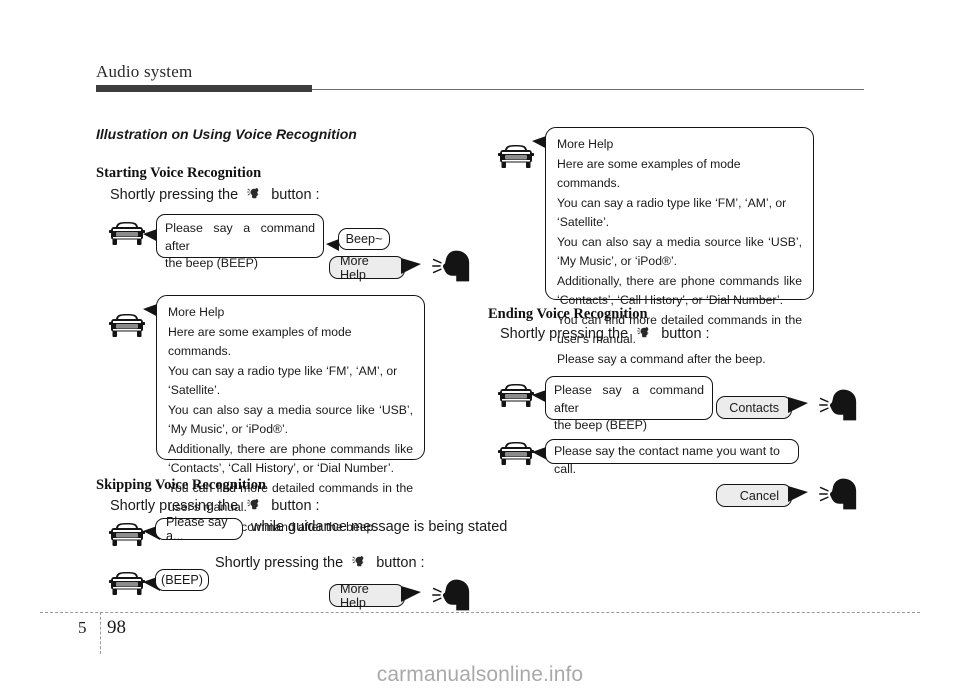 The image size is (960, 700). What do you see at coordinates (182, 580) in the screenshot?
I see `pill-beep-skipping: (BEEP)` at bounding box center [182, 580].